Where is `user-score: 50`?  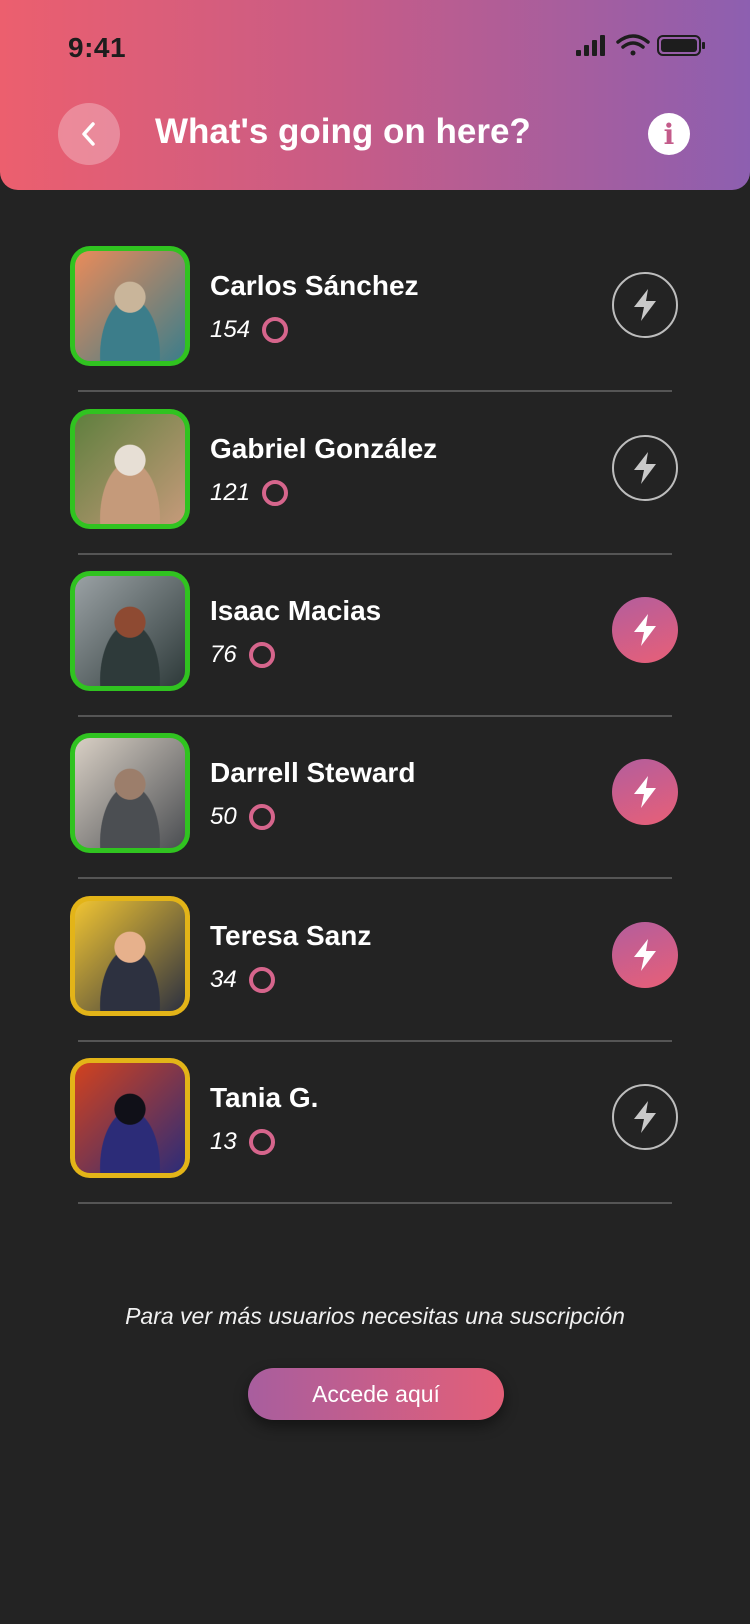 user-score: 50 is located at coordinates (242, 817).